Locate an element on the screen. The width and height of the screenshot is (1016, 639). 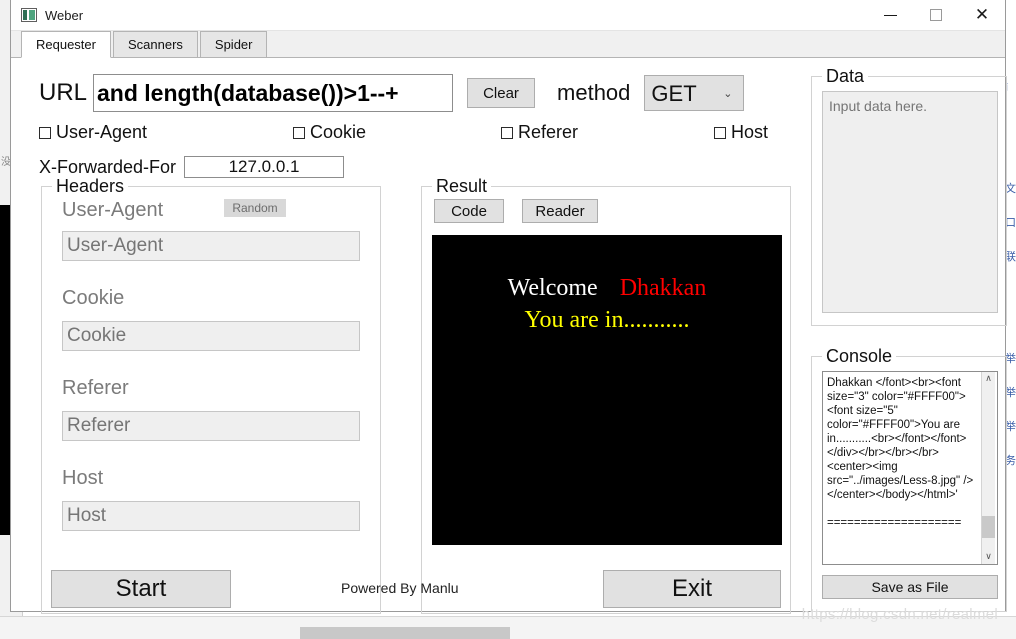
header-label-referer: Referer is located at coordinates (95, 388).